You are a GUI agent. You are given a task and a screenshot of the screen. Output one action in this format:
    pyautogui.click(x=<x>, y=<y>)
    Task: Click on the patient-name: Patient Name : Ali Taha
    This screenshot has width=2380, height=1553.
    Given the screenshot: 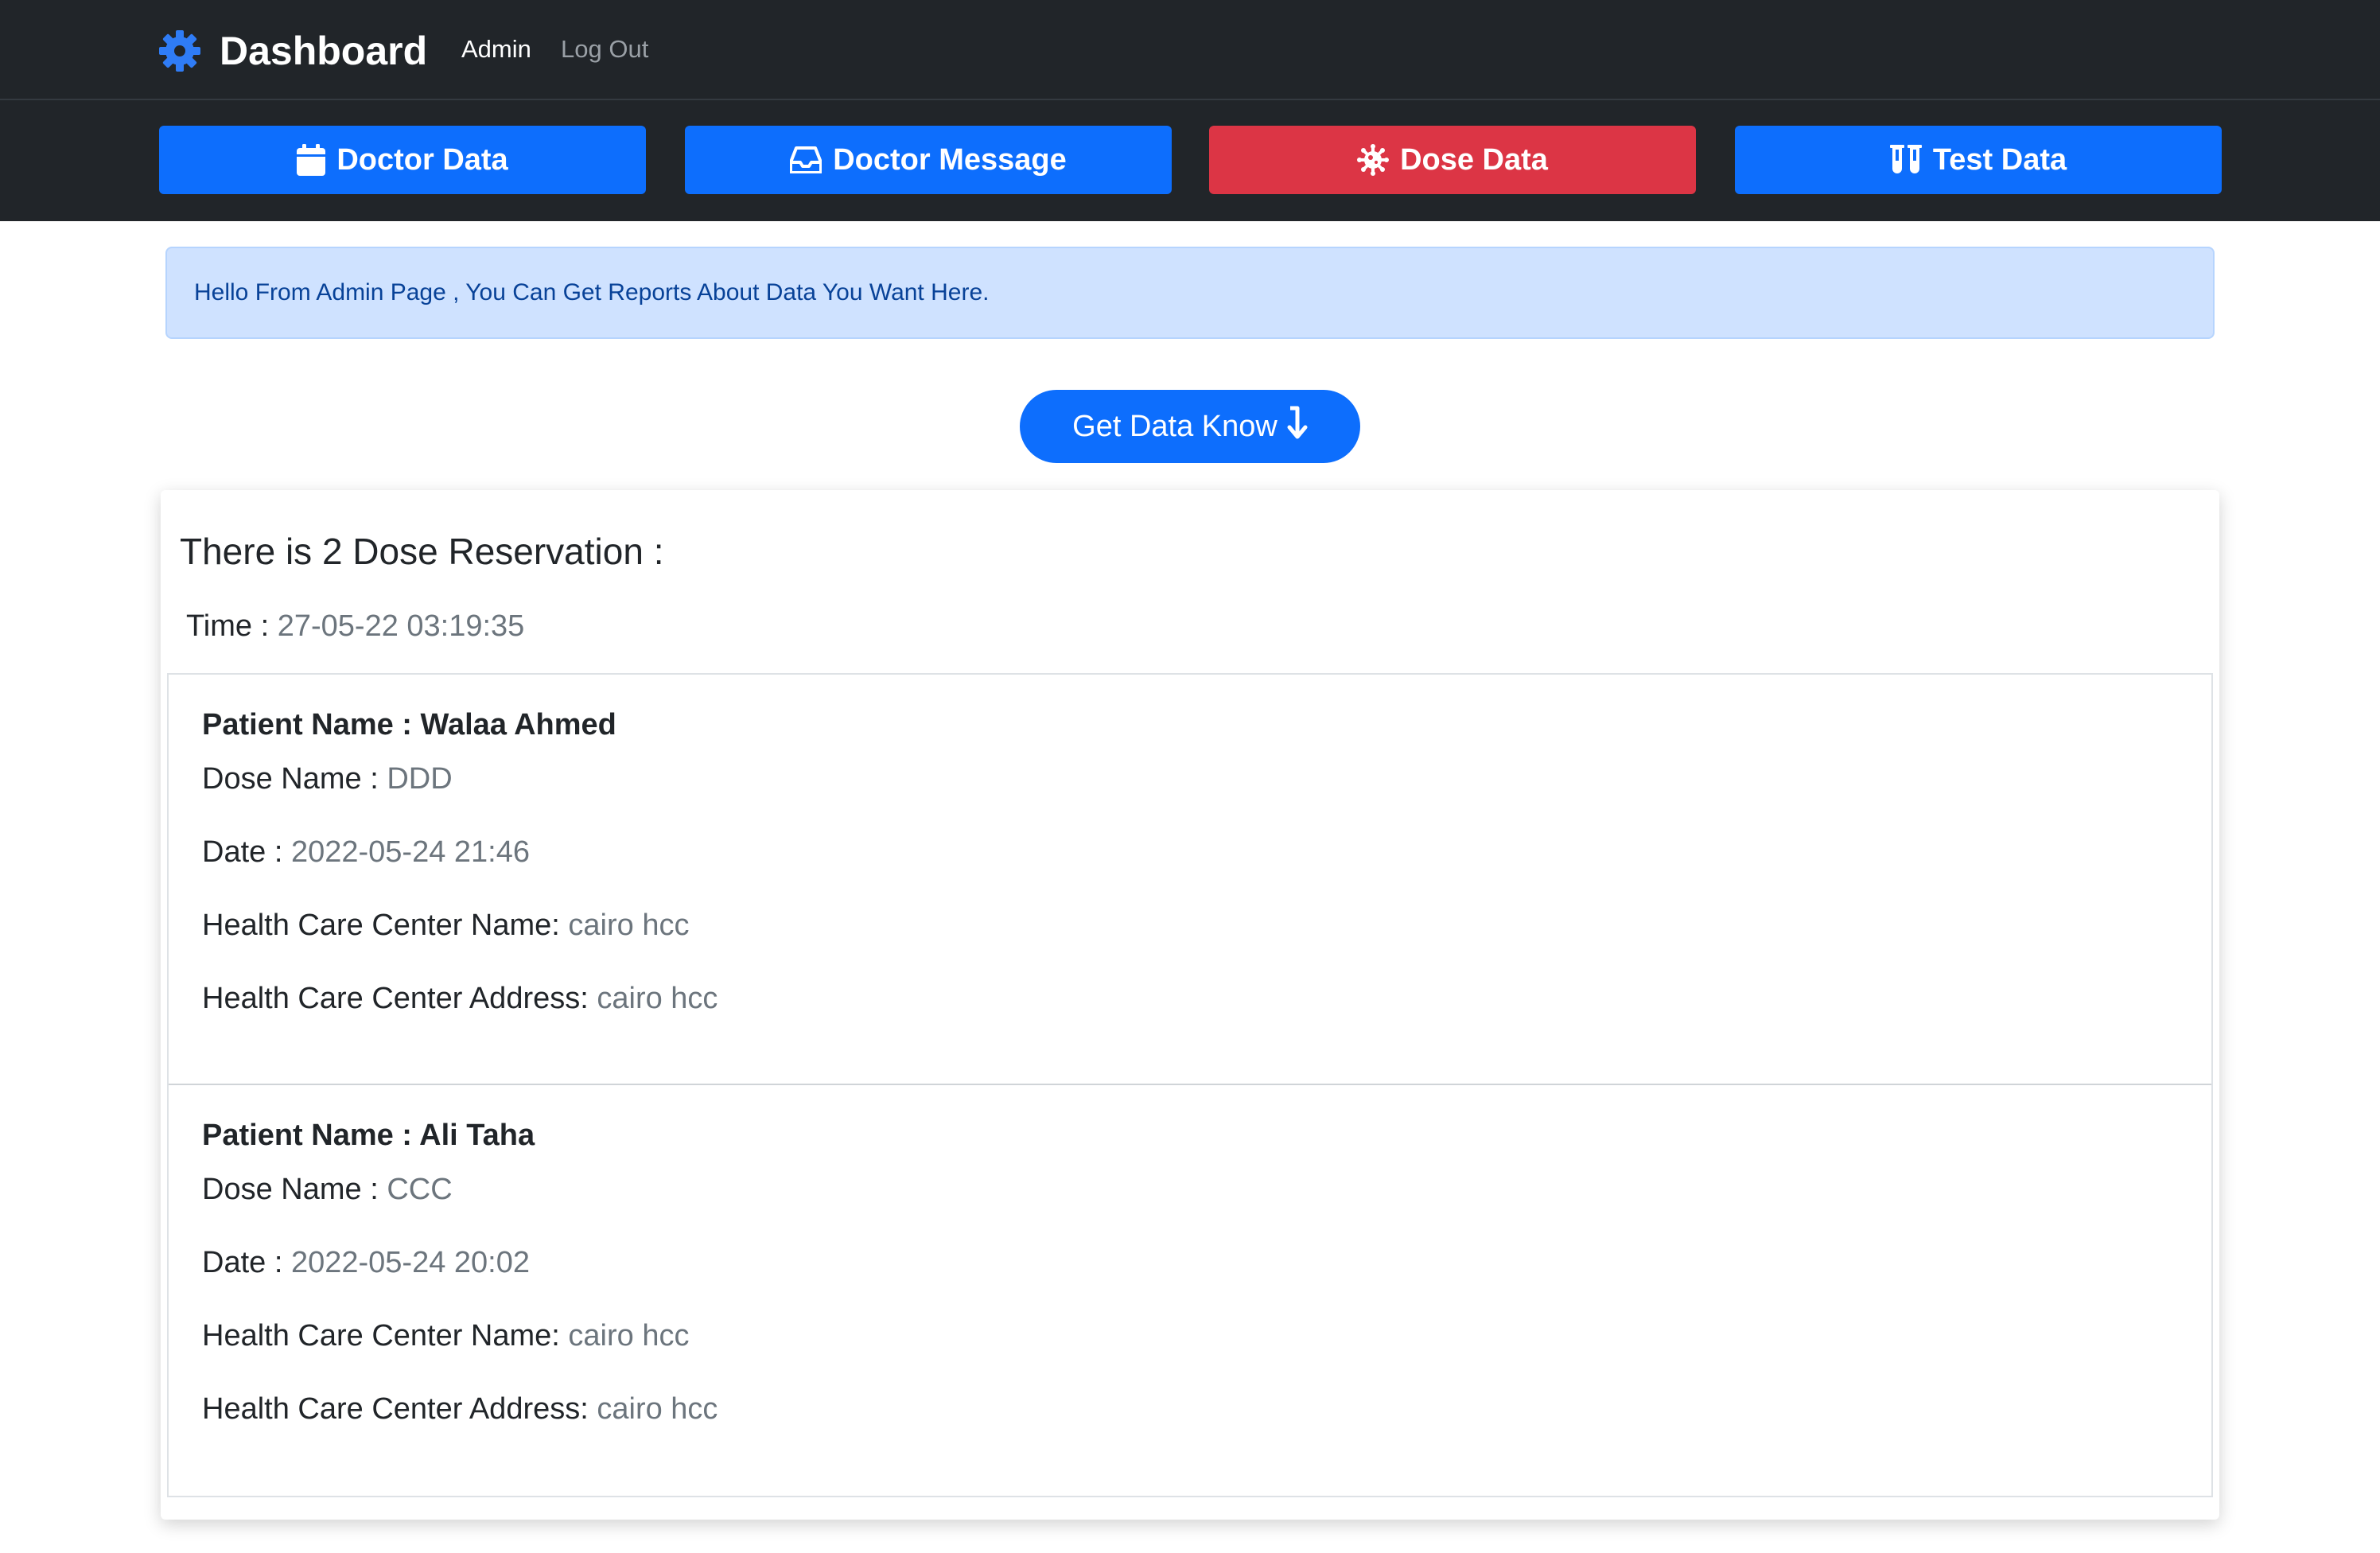 What is the action you would take?
    pyautogui.click(x=368, y=1136)
    